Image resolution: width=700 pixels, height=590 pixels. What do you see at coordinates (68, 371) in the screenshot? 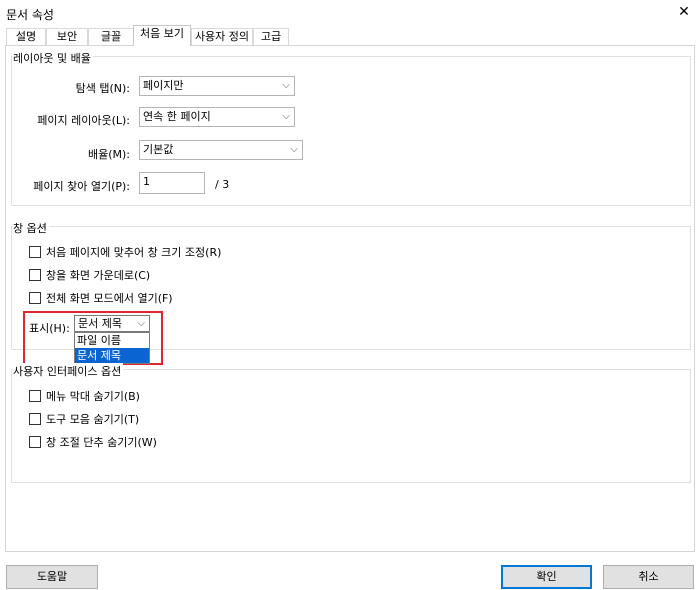
I see `ui-group-title: 사용자 인터페이스 옵션` at bounding box center [68, 371].